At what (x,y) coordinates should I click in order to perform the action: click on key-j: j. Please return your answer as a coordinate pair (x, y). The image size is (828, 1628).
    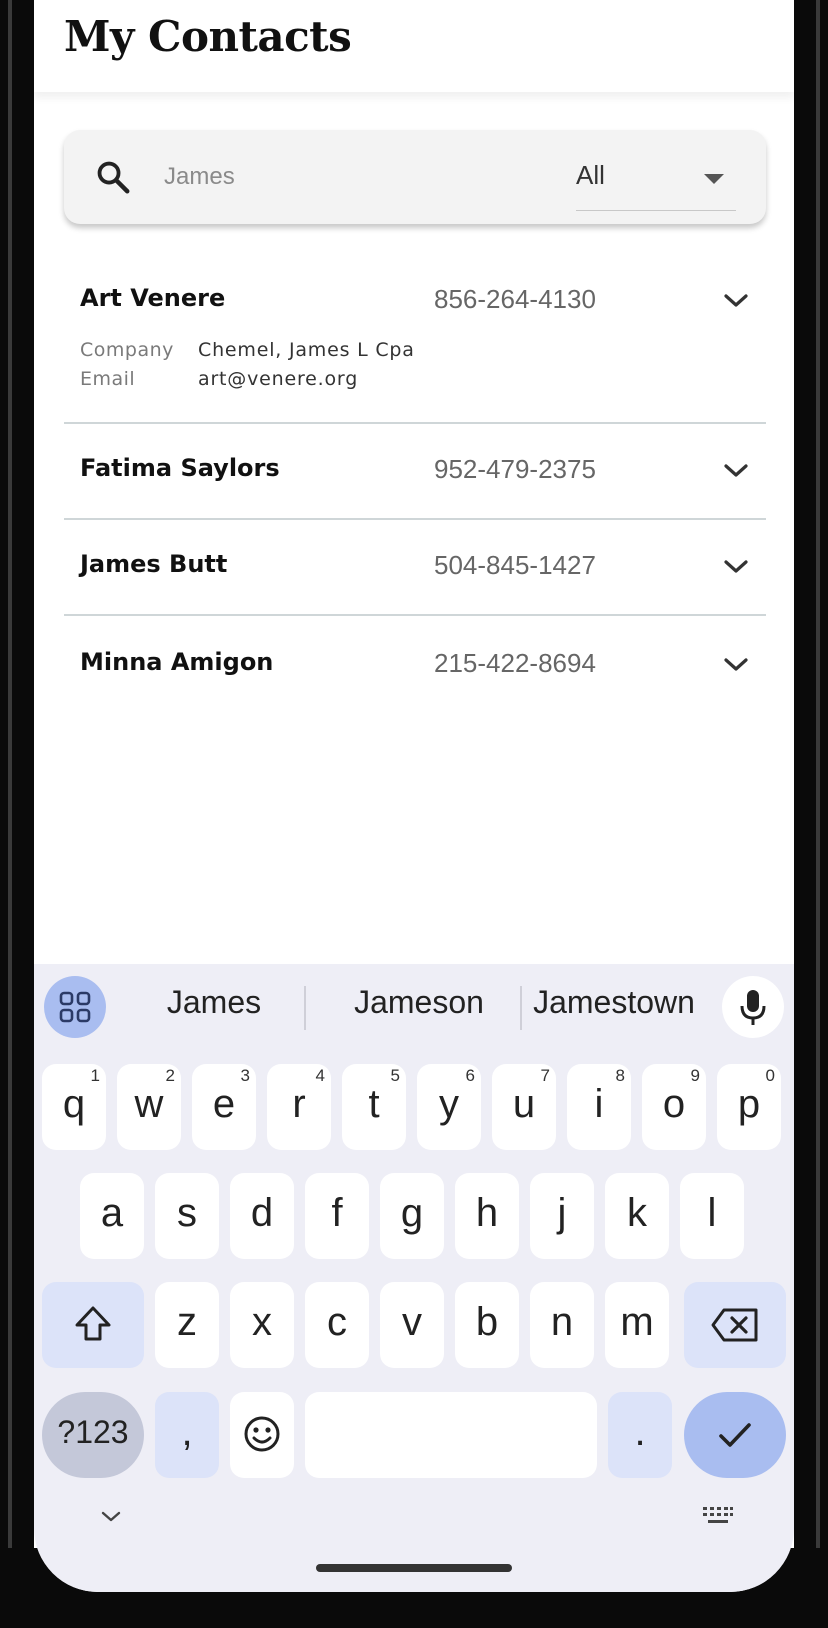
    Looking at the image, I should click on (562, 1216).